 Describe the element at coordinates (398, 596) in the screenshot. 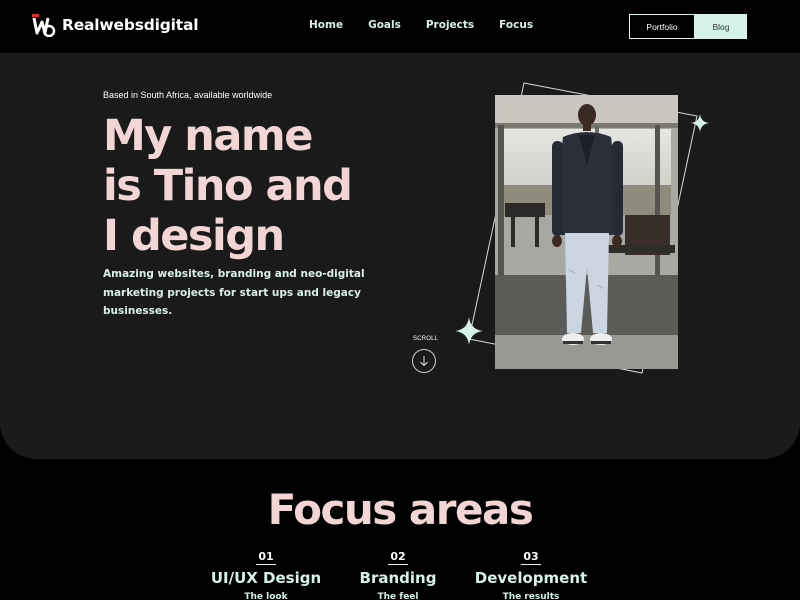

I see `focus-subtitle: The feel` at that location.